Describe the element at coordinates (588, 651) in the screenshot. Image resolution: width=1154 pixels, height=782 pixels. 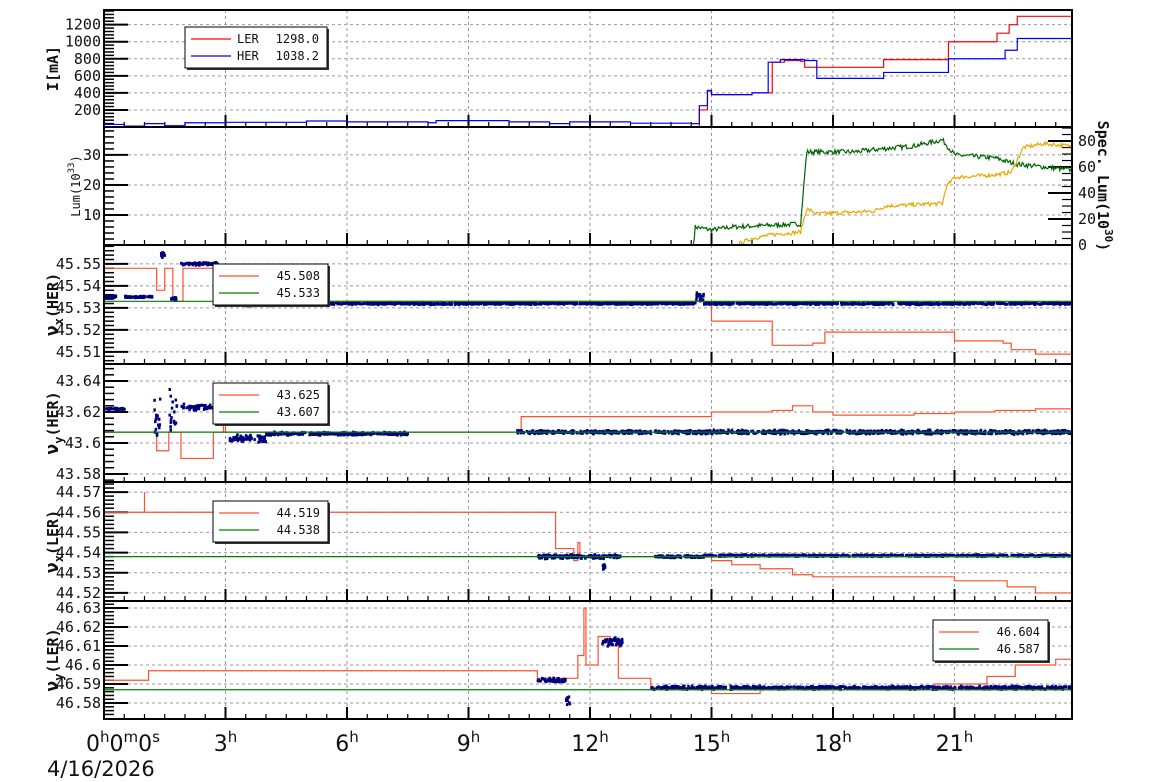
I see `series-set-line` at that location.